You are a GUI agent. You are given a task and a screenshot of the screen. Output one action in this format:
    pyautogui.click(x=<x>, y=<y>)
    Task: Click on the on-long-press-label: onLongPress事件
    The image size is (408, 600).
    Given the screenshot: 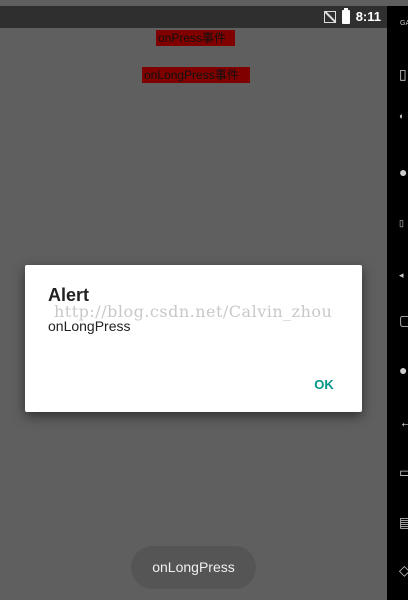 What is the action you would take?
    pyautogui.click(x=196, y=75)
    